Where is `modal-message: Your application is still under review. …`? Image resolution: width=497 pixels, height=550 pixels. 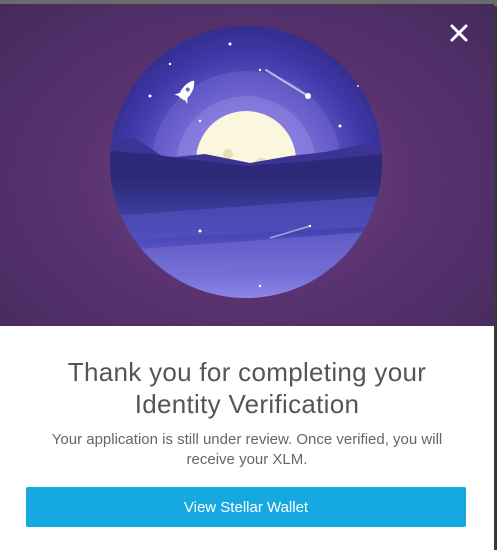 modal-message: Your application is still under review. … is located at coordinates (247, 449).